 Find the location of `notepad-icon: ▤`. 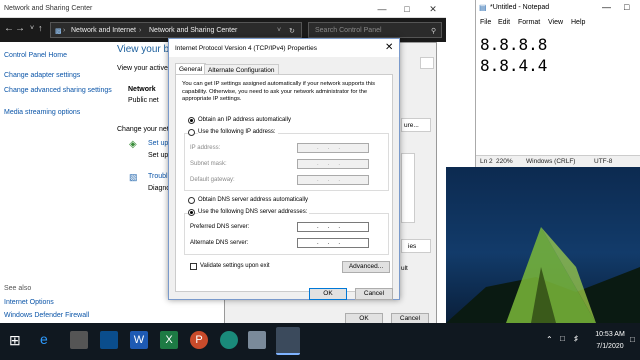

notepad-icon: ▤ is located at coordinates (483, 7).